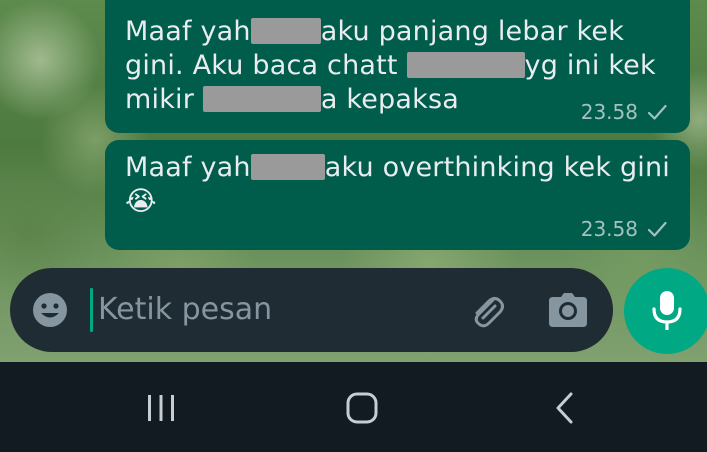 This screenshot has height=452, width=707. What do you see at coordinates (486, 311) in the screenshot?
I see `paperclip-icon` at bounding box center [486, 311].